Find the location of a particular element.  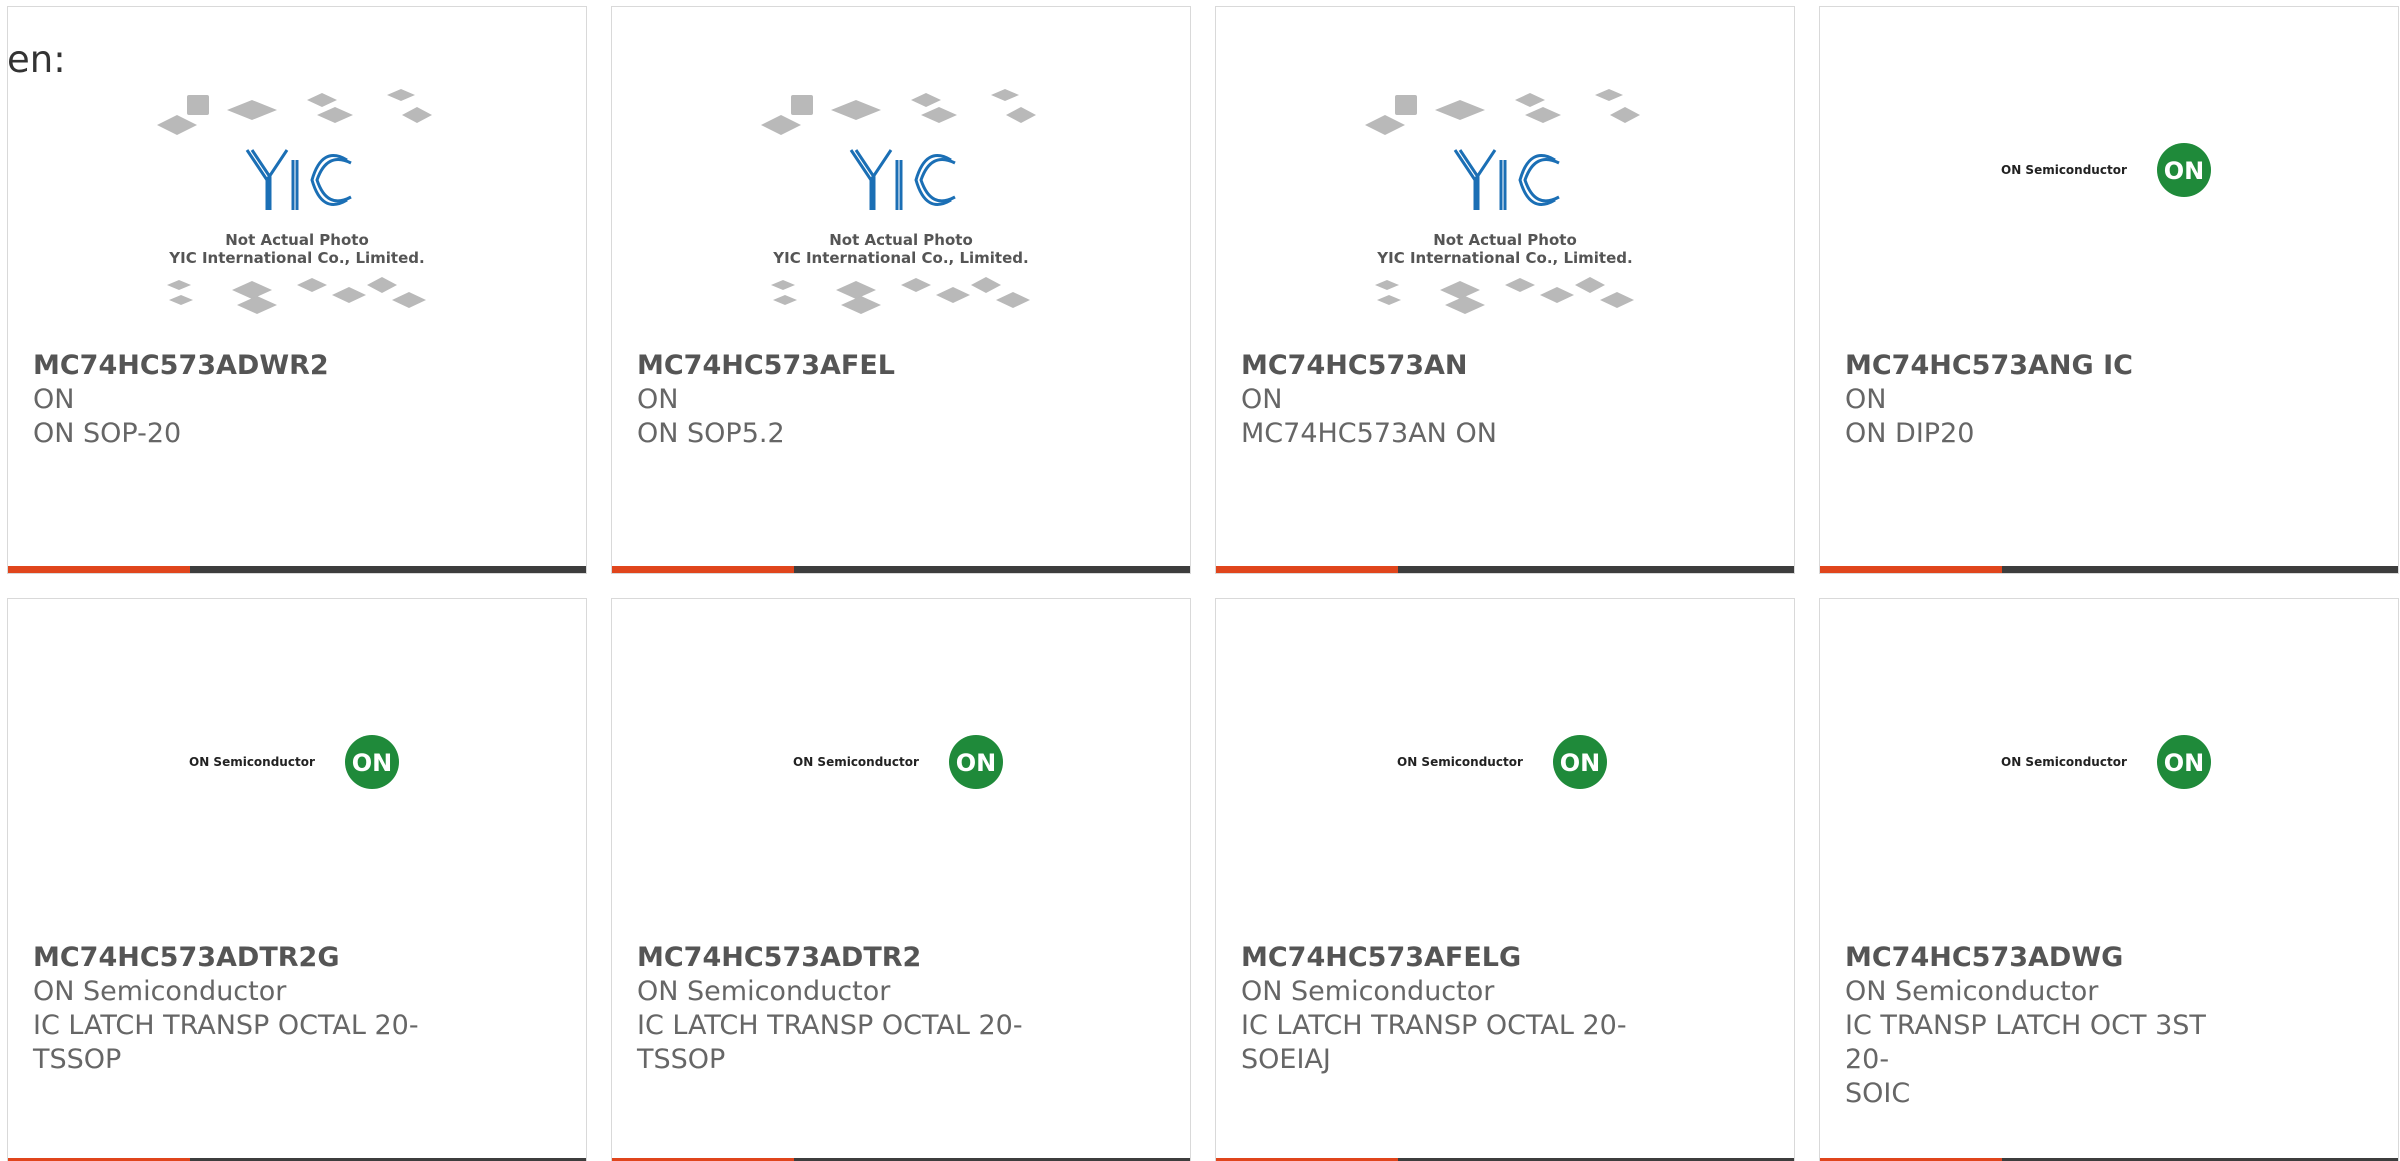

product-description-cont: SOEIAJ is located at coordinates (1286, 1059).